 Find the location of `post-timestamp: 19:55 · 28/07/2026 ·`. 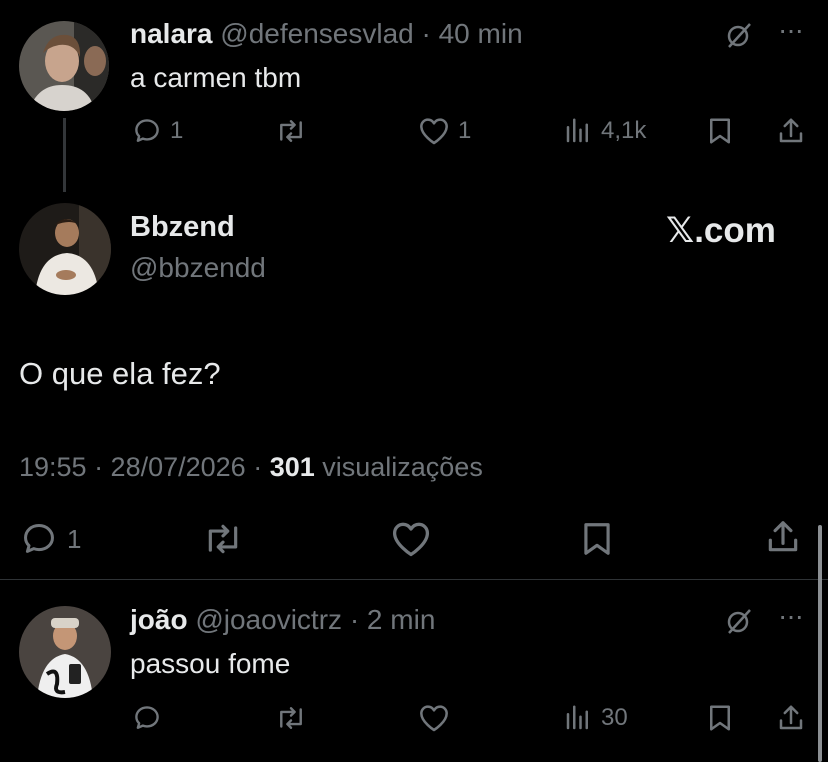

post-timestamp: 19:55 · 28/07/2026 · is located at coordinates (144, 467).